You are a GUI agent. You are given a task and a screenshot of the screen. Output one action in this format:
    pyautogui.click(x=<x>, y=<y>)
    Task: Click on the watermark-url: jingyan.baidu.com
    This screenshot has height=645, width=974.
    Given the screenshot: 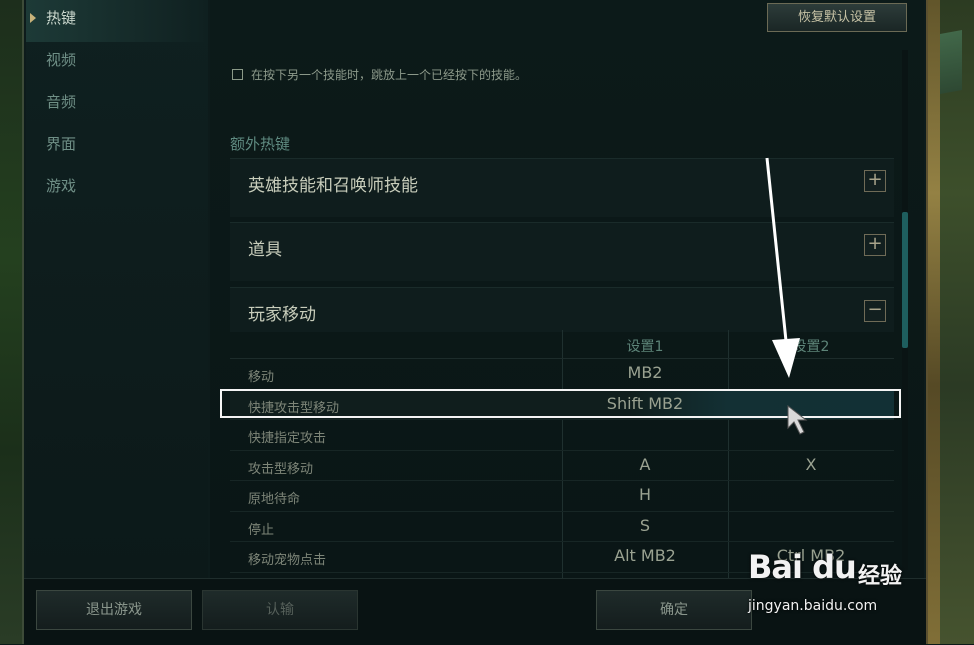 What is the action you would take?
    pyautogui.click(x=813, y=606)
    